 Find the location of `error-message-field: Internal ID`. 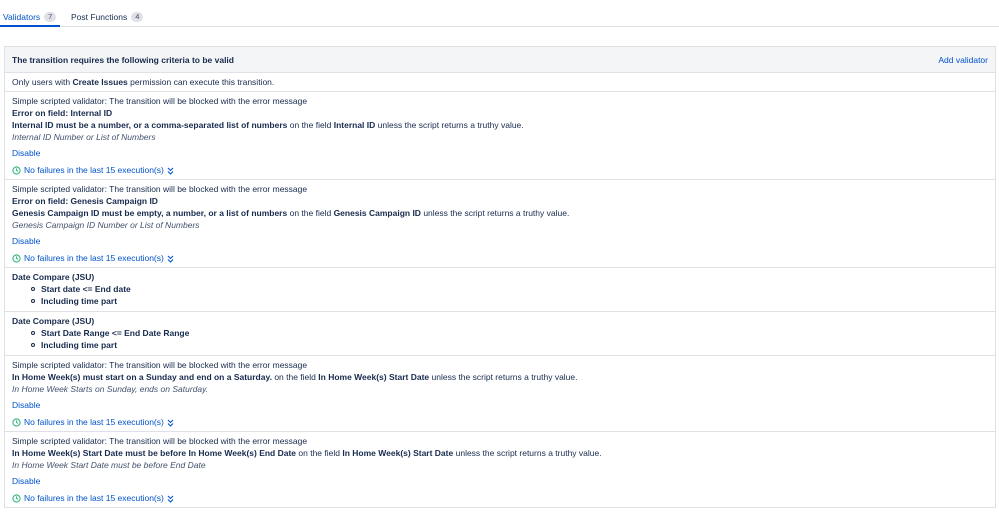

error-message-field: Internal ID is located at coordinates (354, 125).